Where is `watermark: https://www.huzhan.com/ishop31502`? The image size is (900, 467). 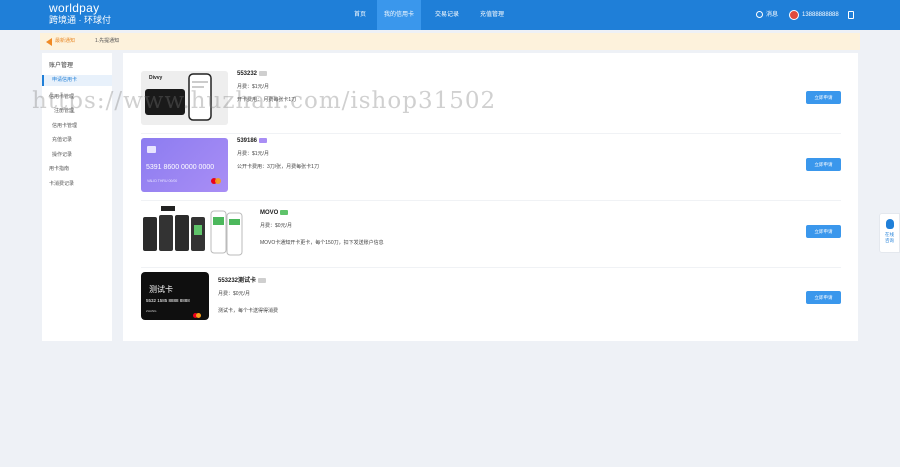 watermark: https://www.huzhan.com/ishop31502 is located at coordinates (264, 101).